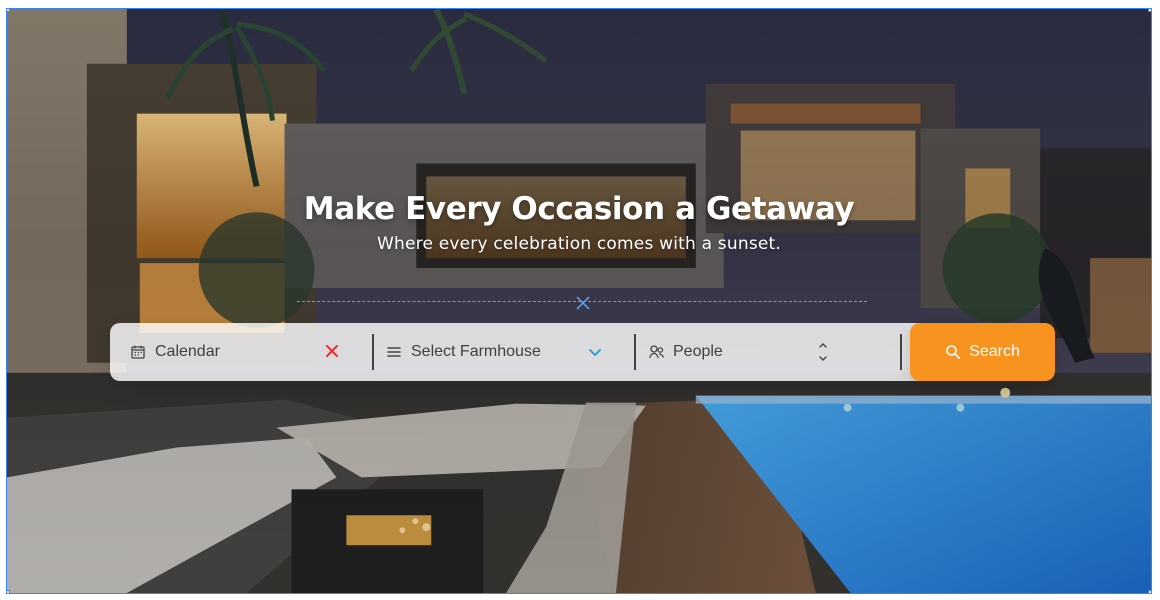 The width and height of the screenshot is (1160, 600). I want to click on calendar-field: Calendar, so click(240, 352).